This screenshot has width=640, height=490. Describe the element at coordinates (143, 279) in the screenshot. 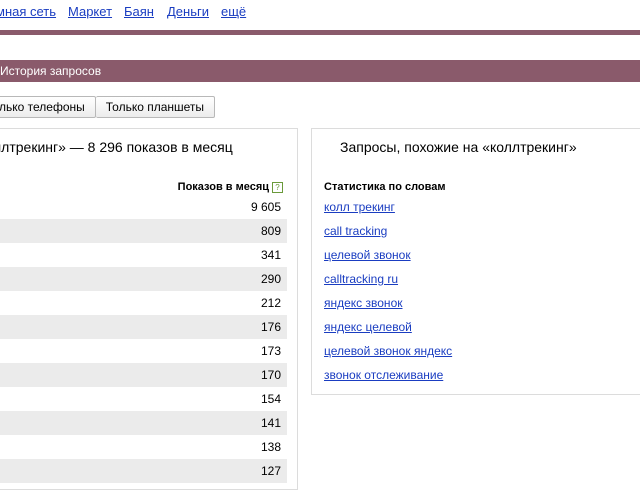

I see `table-row: 290` at that location.